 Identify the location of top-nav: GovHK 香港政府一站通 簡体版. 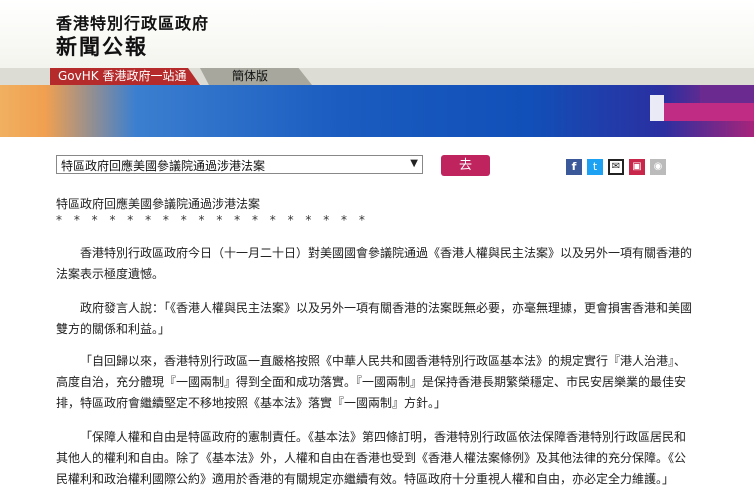
(377, 76).